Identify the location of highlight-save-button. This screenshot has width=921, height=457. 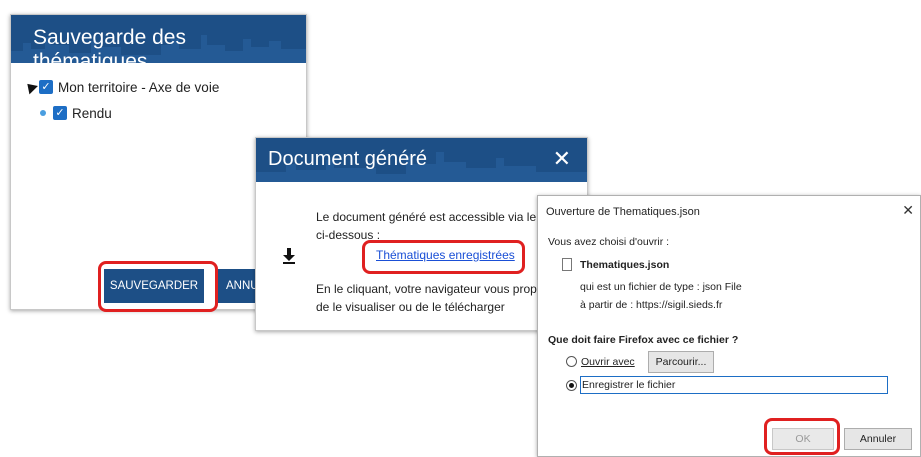
(158, 286).